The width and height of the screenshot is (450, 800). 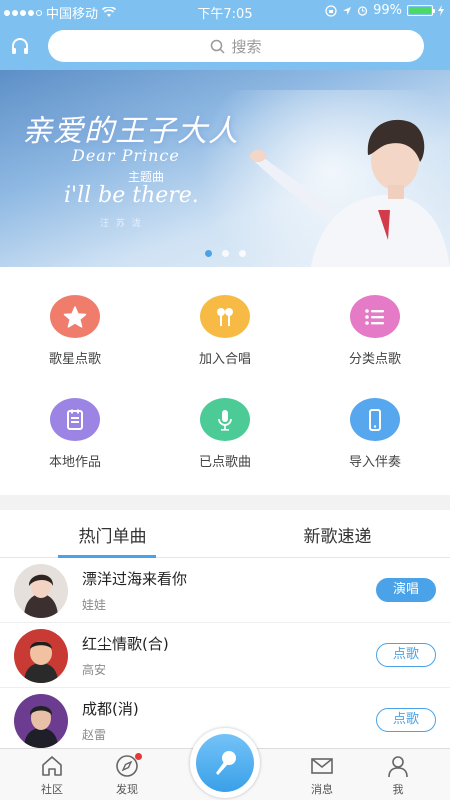 I want to click on nav-community: 社区, so click(x=52, y=775).